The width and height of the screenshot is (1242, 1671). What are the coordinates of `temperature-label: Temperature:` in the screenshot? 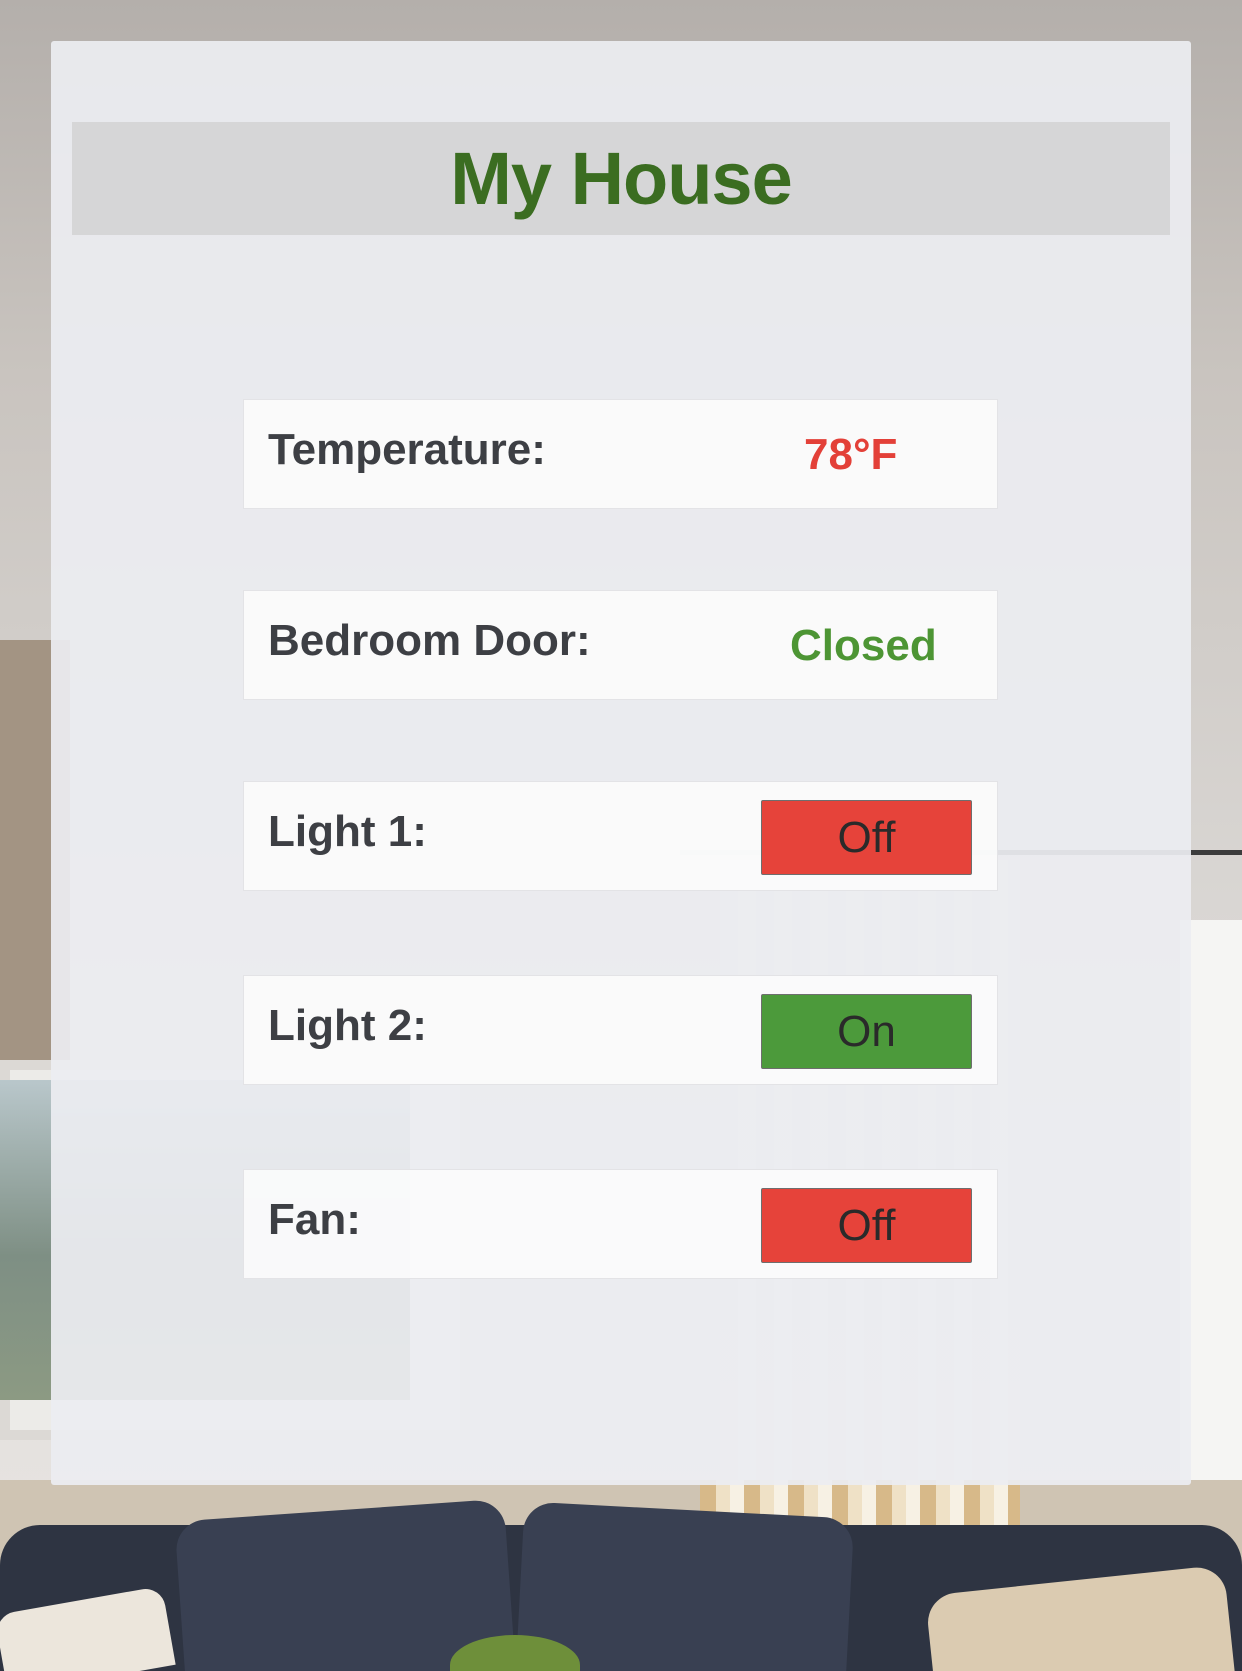 It's located at (407, 449).